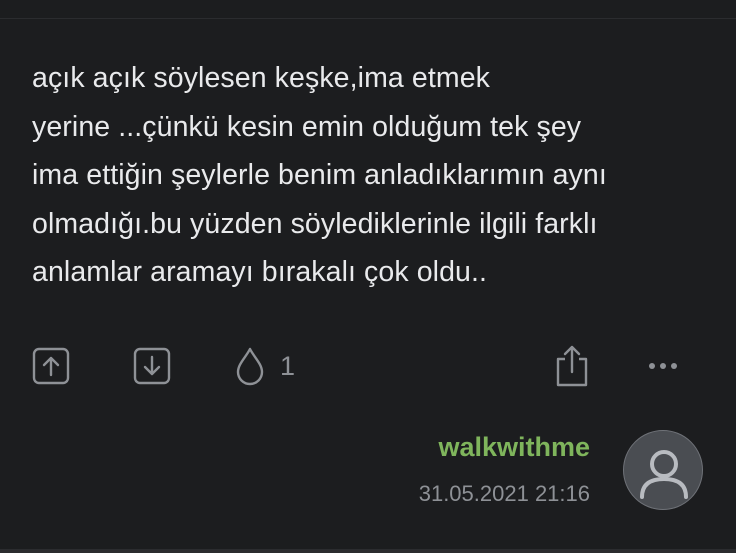 The height and width of the screenshot is (553, 736). I want to click on author-username: walkwithme, so click(514, 447).